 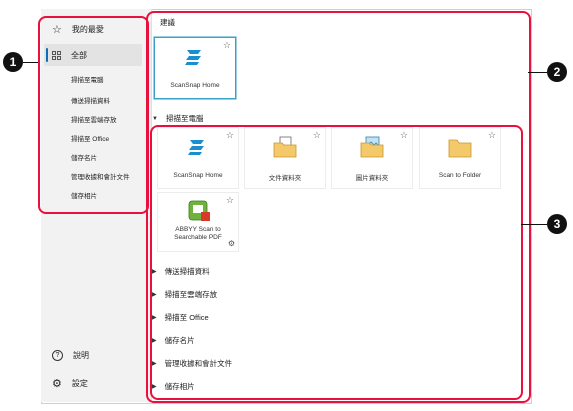 What do you see at coordinates (285, 178) in the screenshot?
I see `tile-label: 文件資料夾` at bounding box center [285, 178].